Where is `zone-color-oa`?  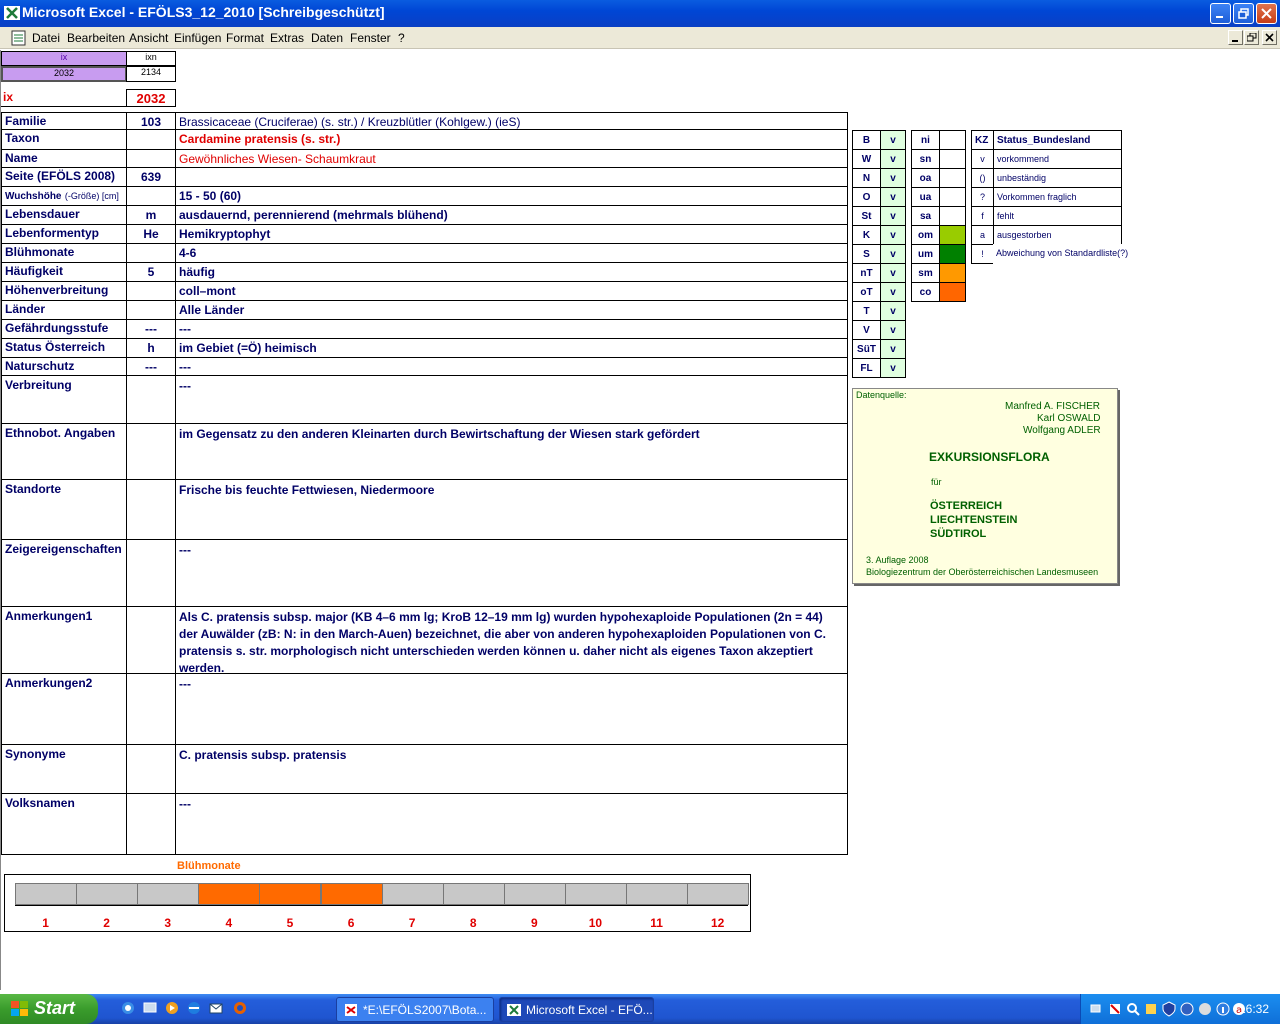
zone-color-oa is located at coordinates (952, 178).